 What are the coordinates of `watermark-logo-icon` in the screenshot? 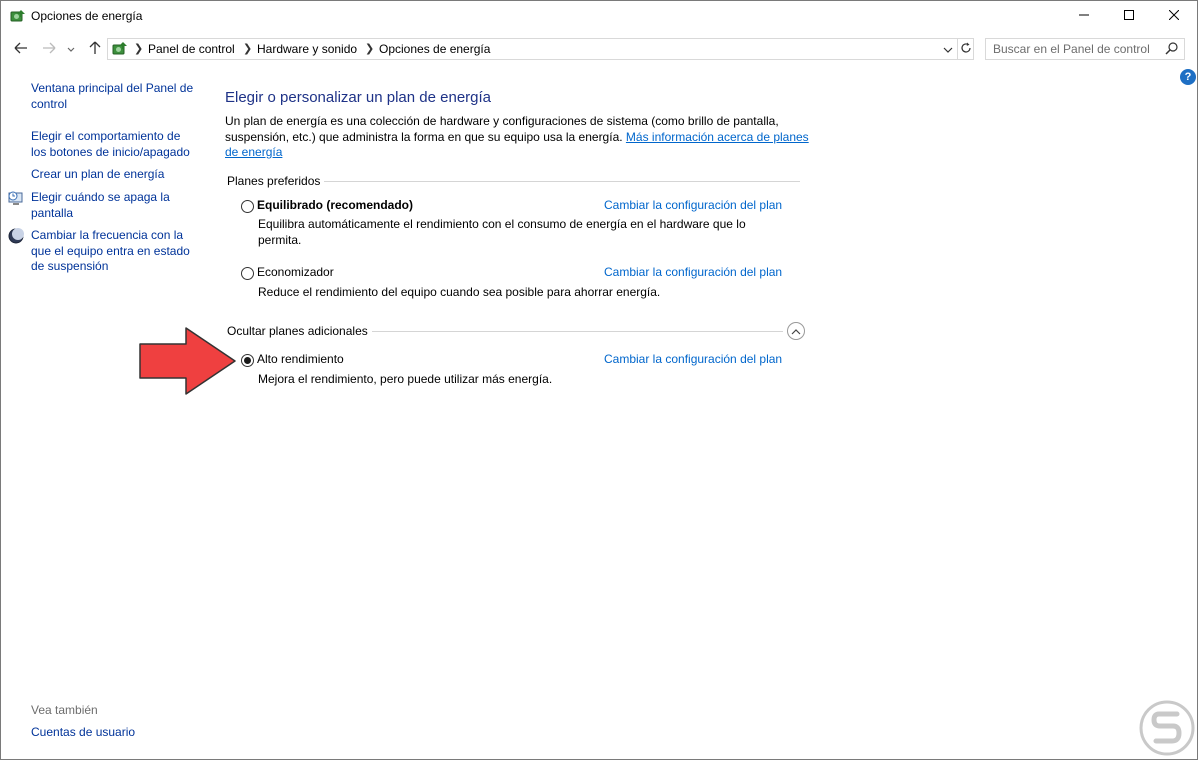 It's located at (1167, 728).